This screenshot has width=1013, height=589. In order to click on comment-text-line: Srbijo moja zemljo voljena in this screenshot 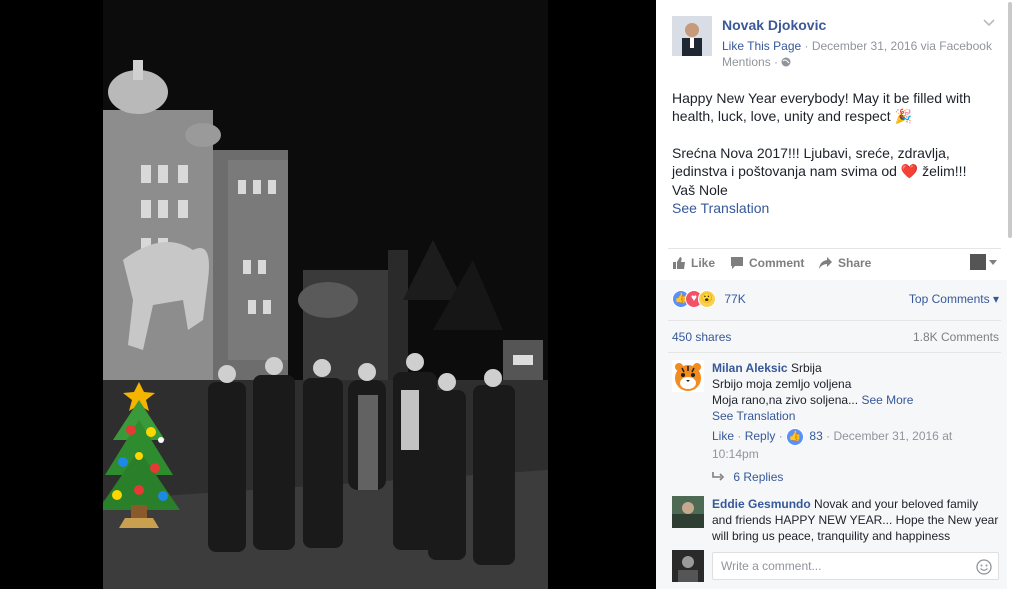, I will do `click(782, 384)`.